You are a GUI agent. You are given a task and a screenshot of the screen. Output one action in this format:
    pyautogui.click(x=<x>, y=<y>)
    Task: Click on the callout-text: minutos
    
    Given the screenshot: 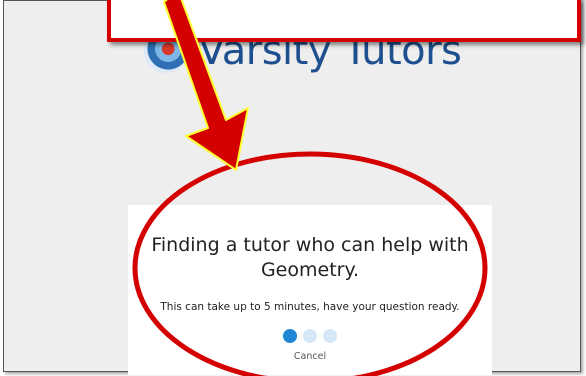 What is the action you would take?
    pyautogui.click(x=344, y=2)
    